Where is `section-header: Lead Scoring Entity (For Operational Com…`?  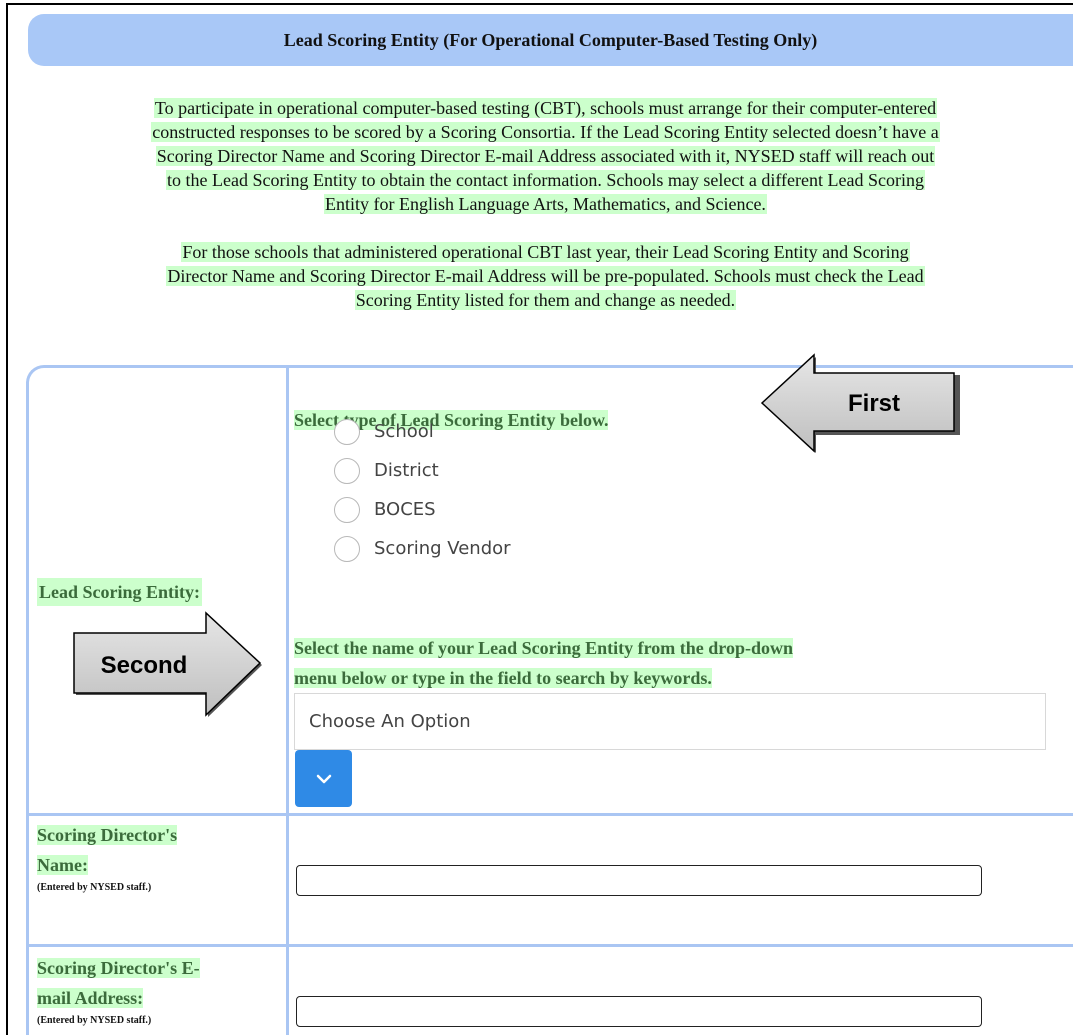
section-header: Lead Scoring Entity (For Operational Com… is located at coordinates (550, 40).